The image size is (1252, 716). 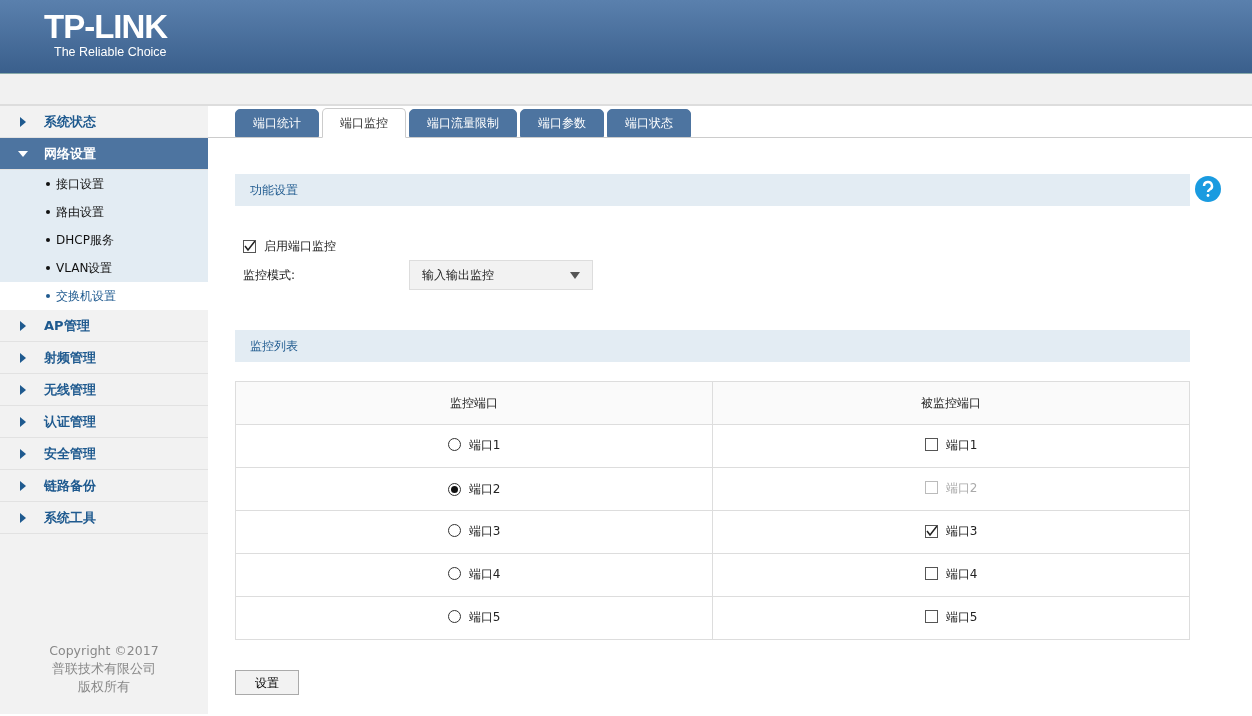 I want to click on logo: TP-LINK, so click(x=106, y=27).